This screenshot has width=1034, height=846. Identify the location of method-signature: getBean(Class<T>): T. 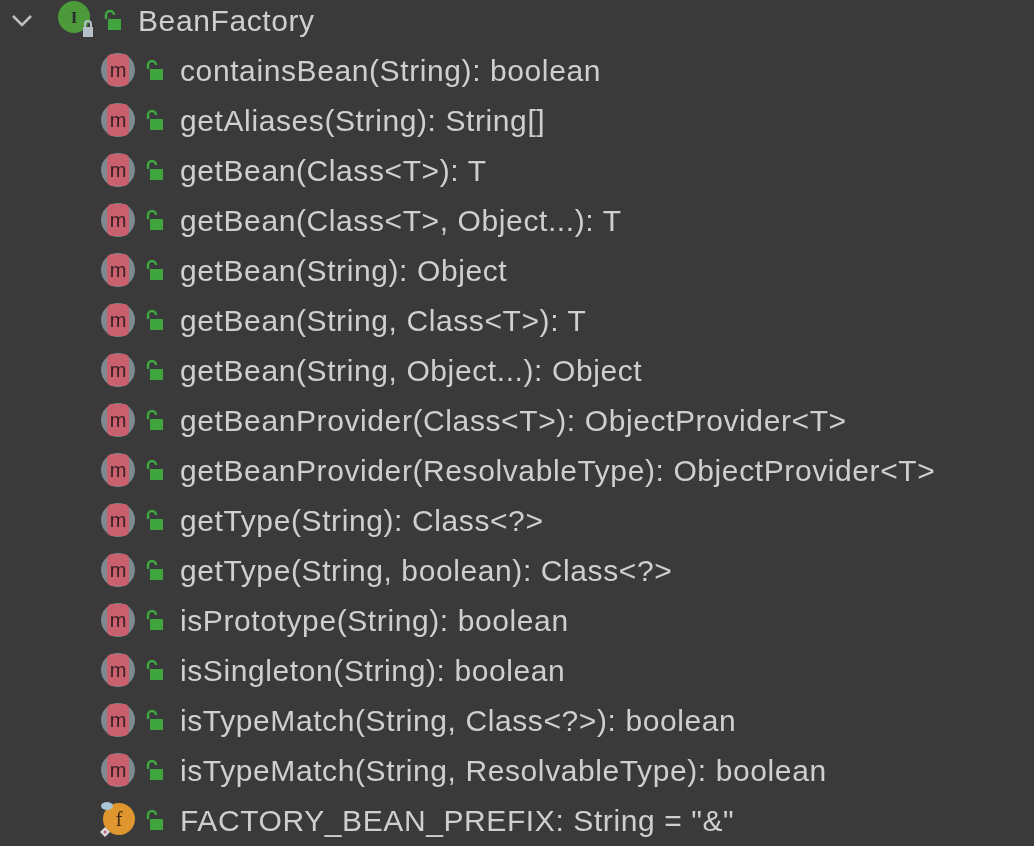
(333, 170).